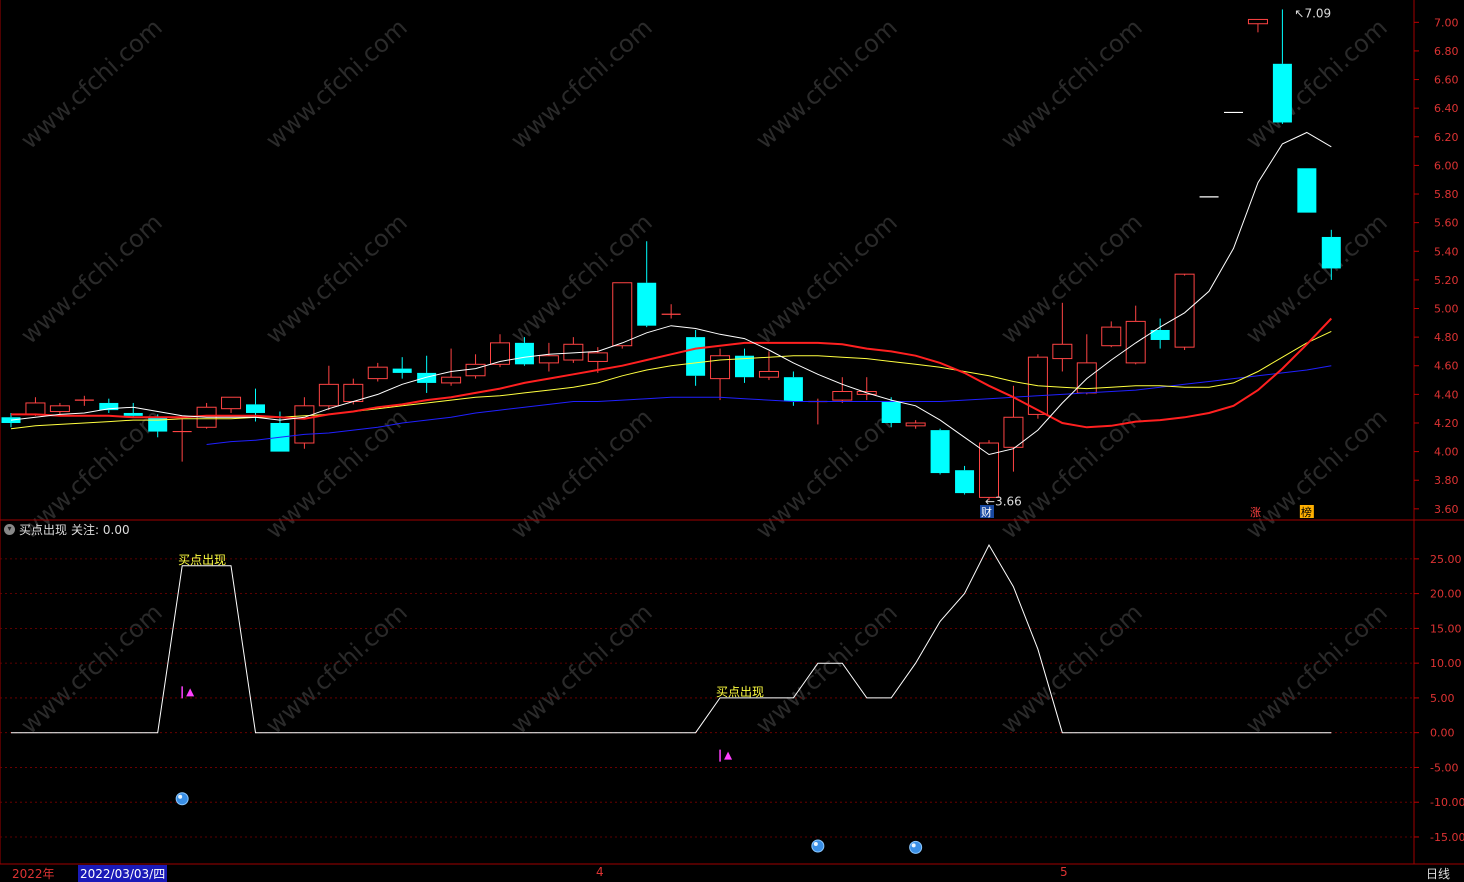  What do you see at coordinates (1442, 733) in the screenshot?
I see `indicator-tick-label: 0.00` at bounding box center [1442, 733].